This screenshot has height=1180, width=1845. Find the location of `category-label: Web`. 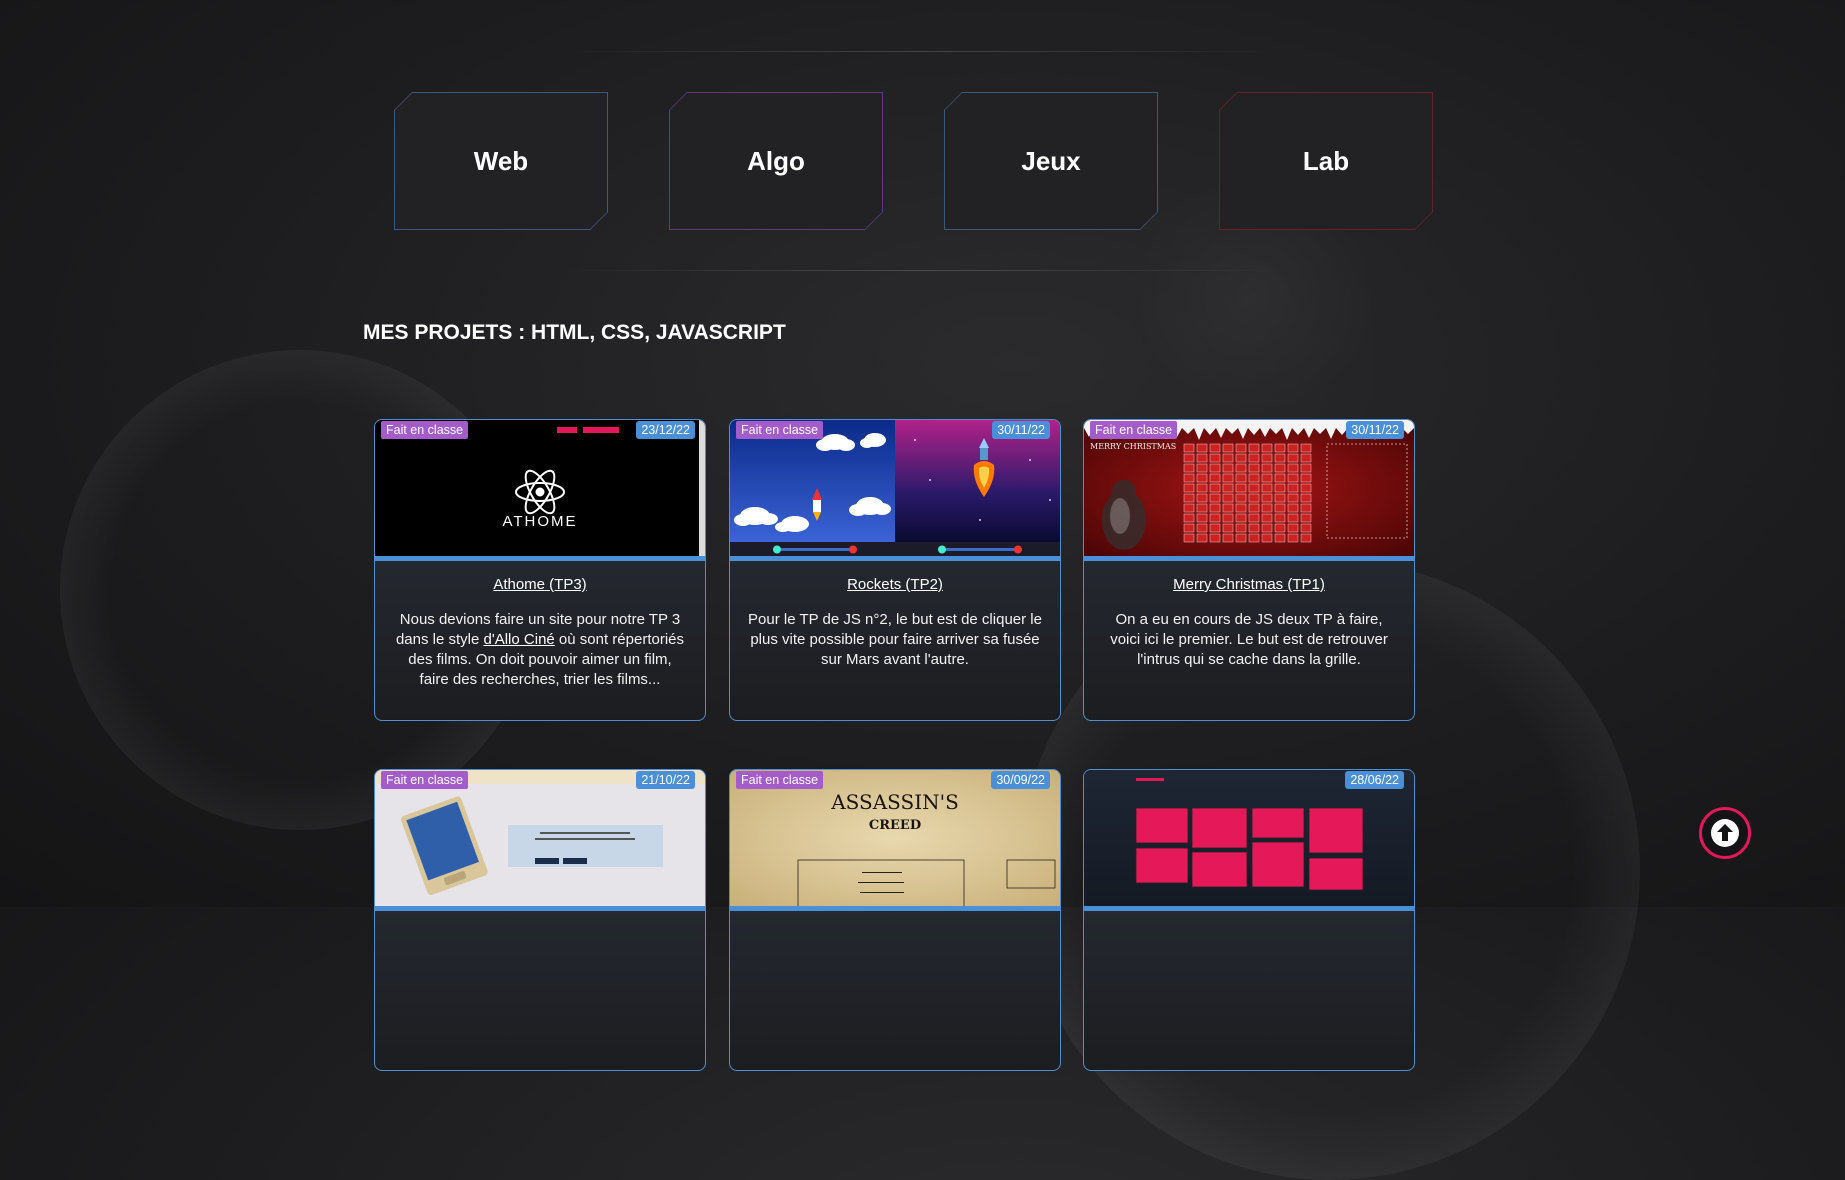

category-label: Web is located at coordinates (501, 160).